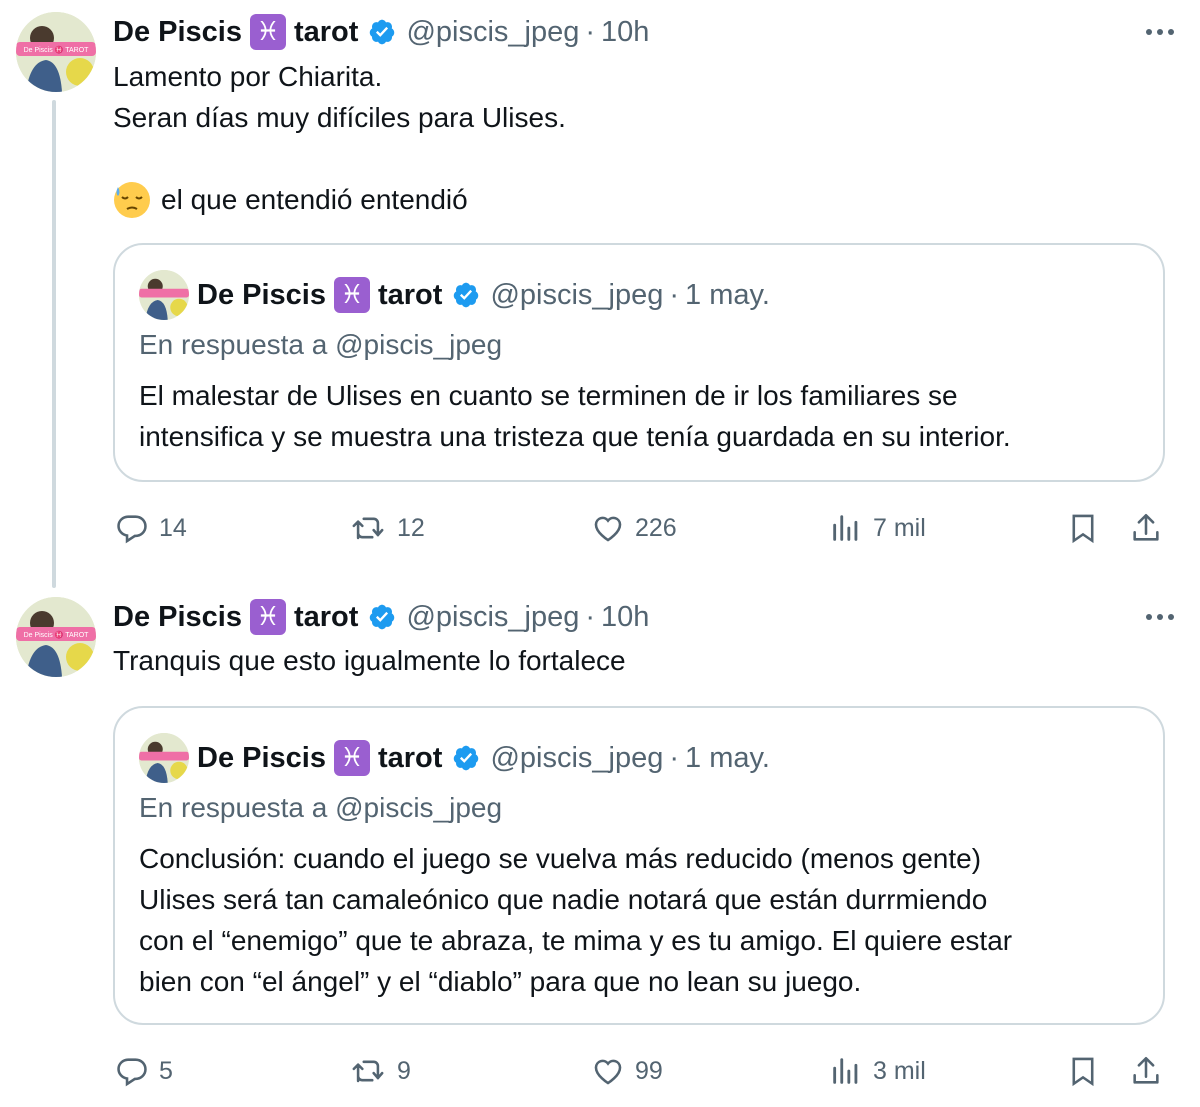  Describe the element at coordinates (411, 527) in the screenshot. I see `retweet-count: 12` at that location.